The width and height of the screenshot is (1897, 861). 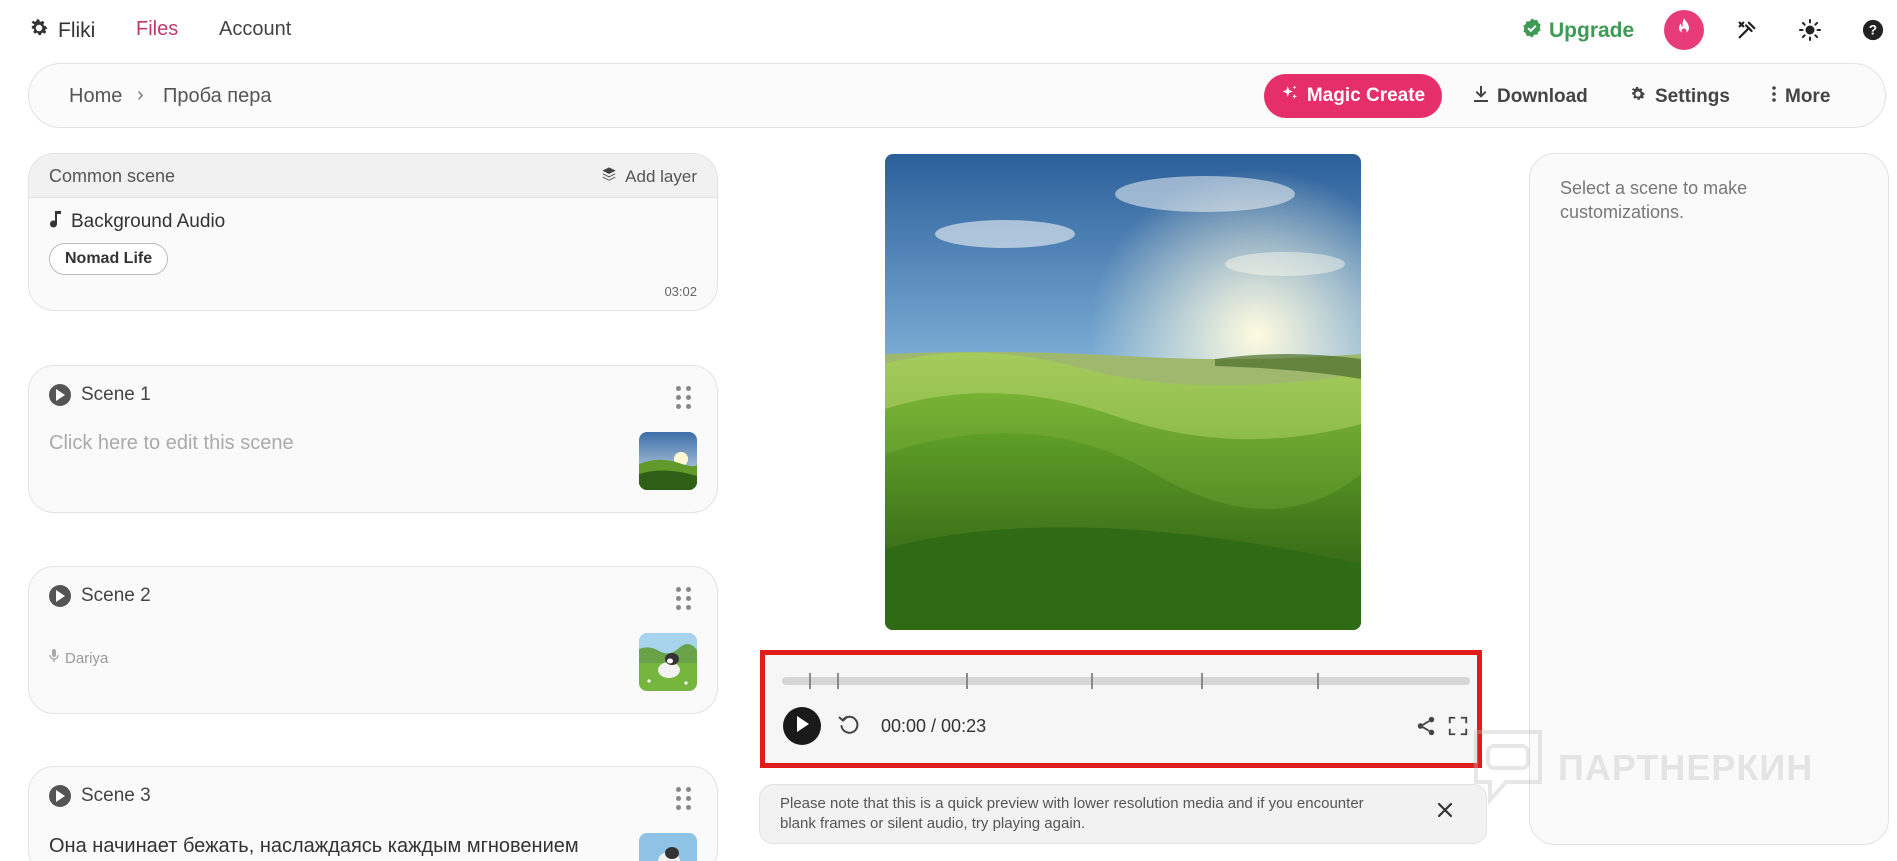 I want to click on playback-time: 00:00 / 00:23, so click(x=934, y=726).